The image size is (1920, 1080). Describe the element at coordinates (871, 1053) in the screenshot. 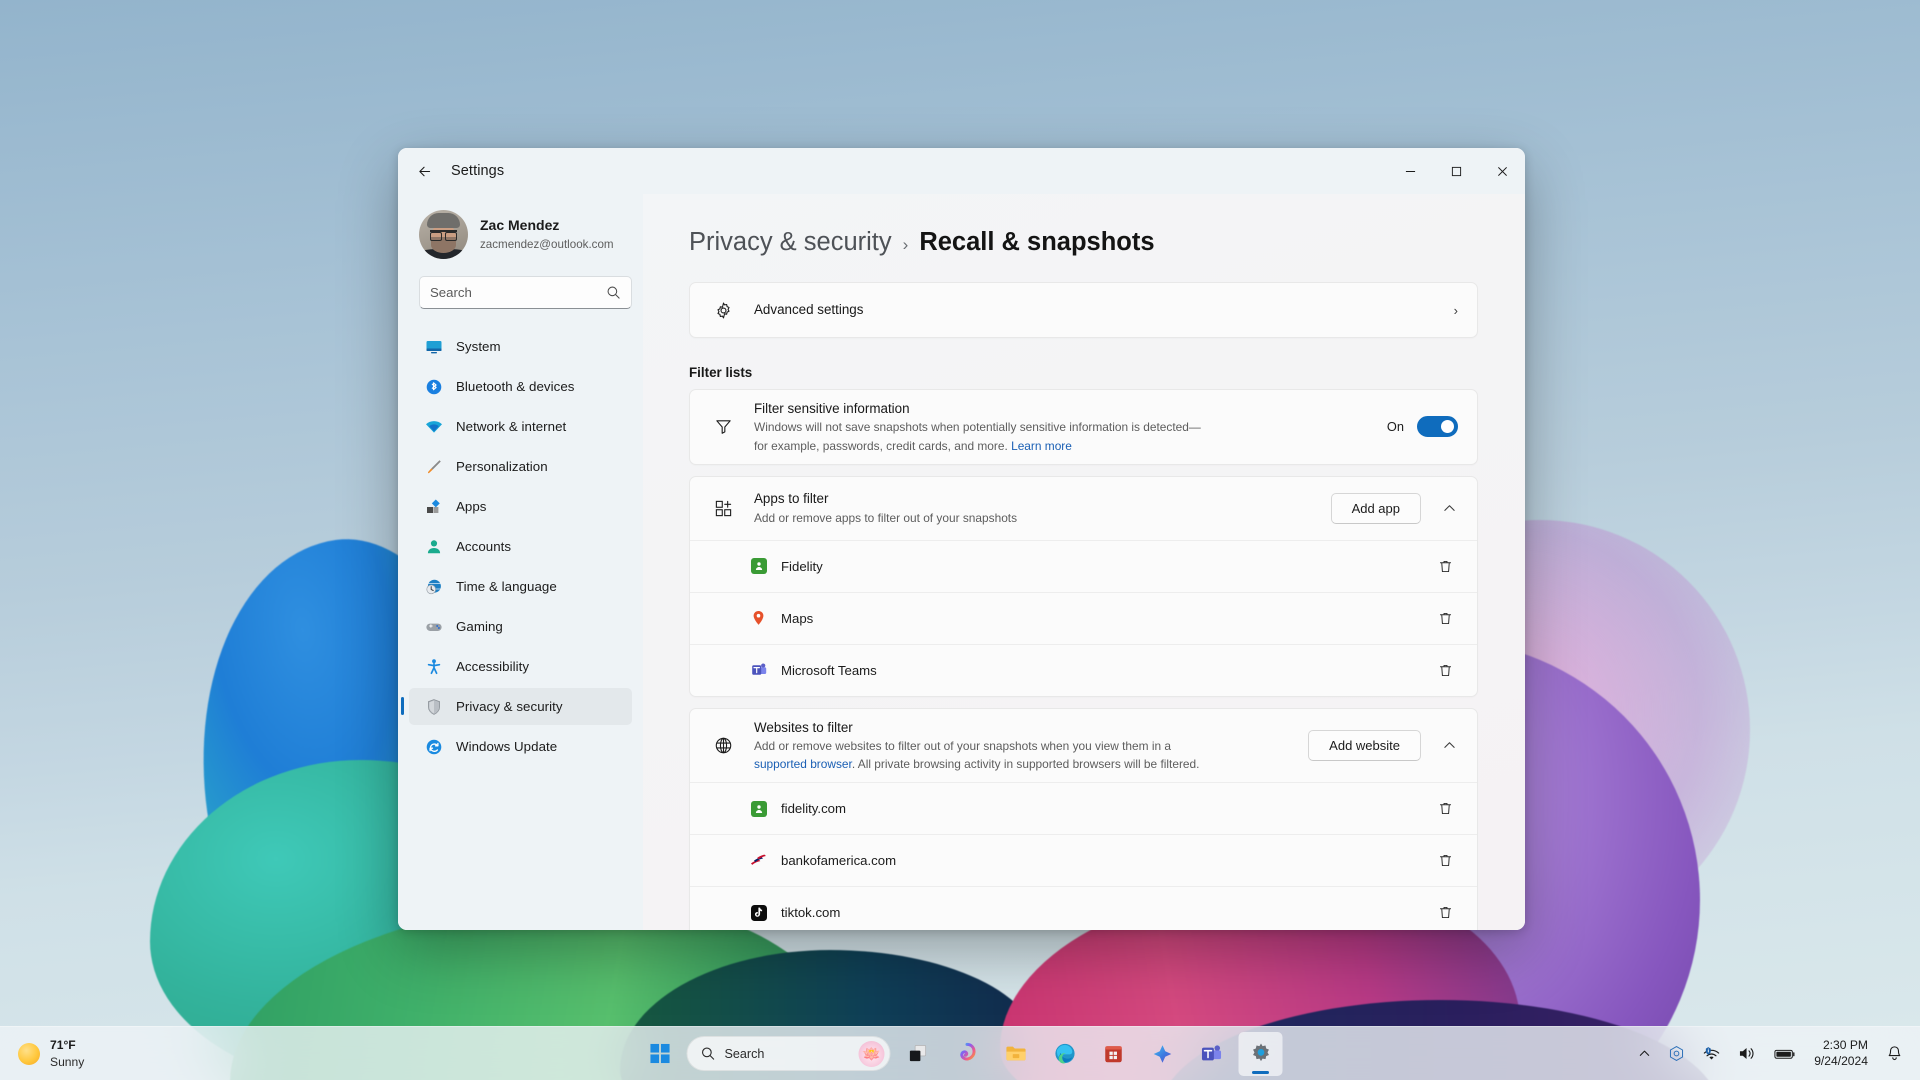

I see `lotus-icon: 🪷` at that location.